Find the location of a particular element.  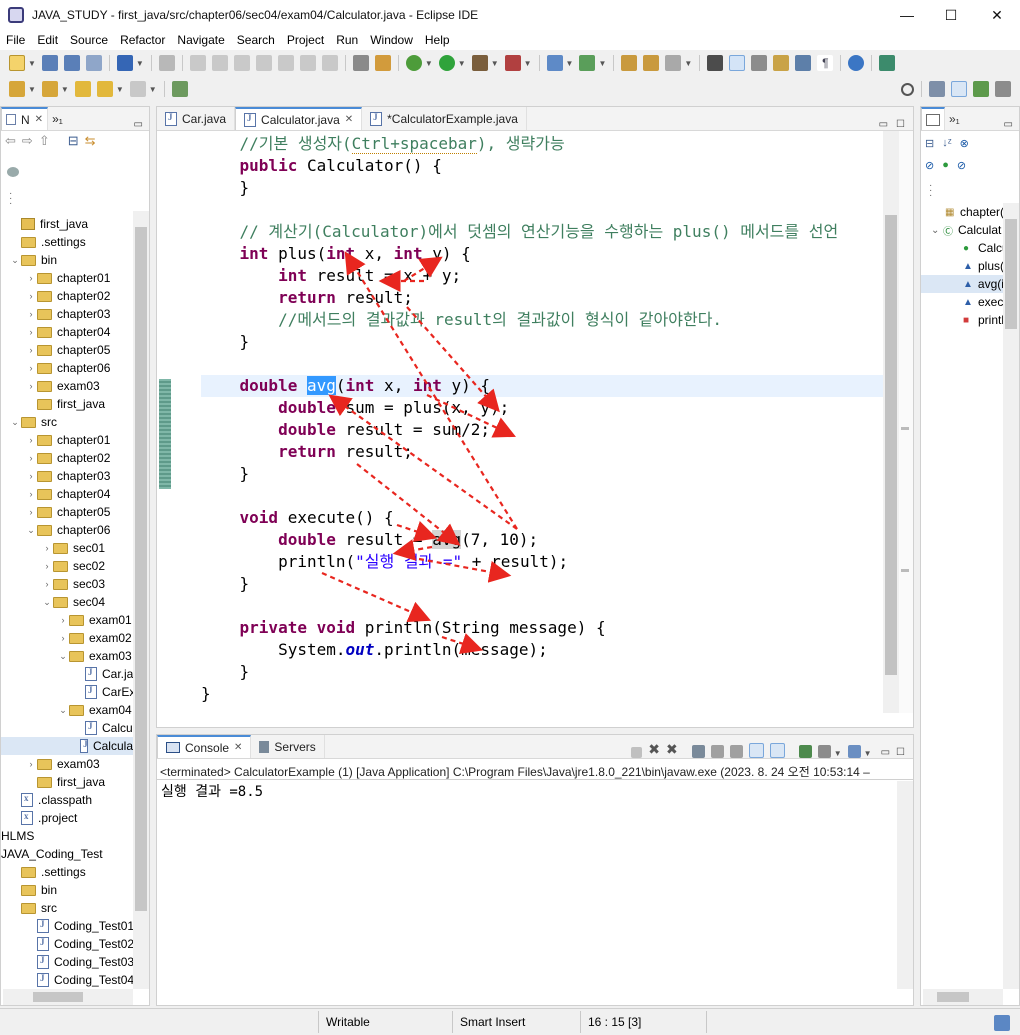

sort-icon: ↓ᶻ is located at coordinates (946, 143).